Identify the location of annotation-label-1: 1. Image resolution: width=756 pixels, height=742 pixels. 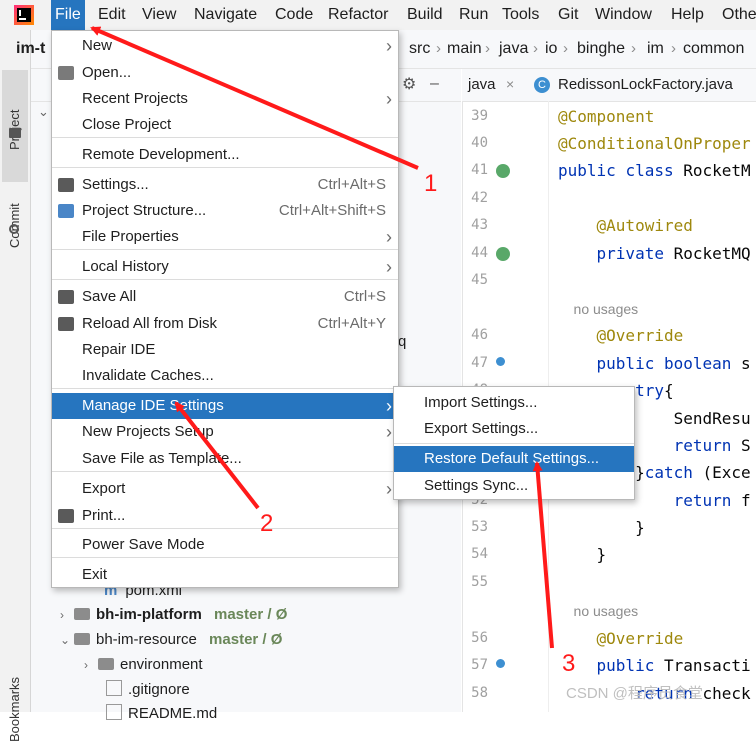
(431, 183).